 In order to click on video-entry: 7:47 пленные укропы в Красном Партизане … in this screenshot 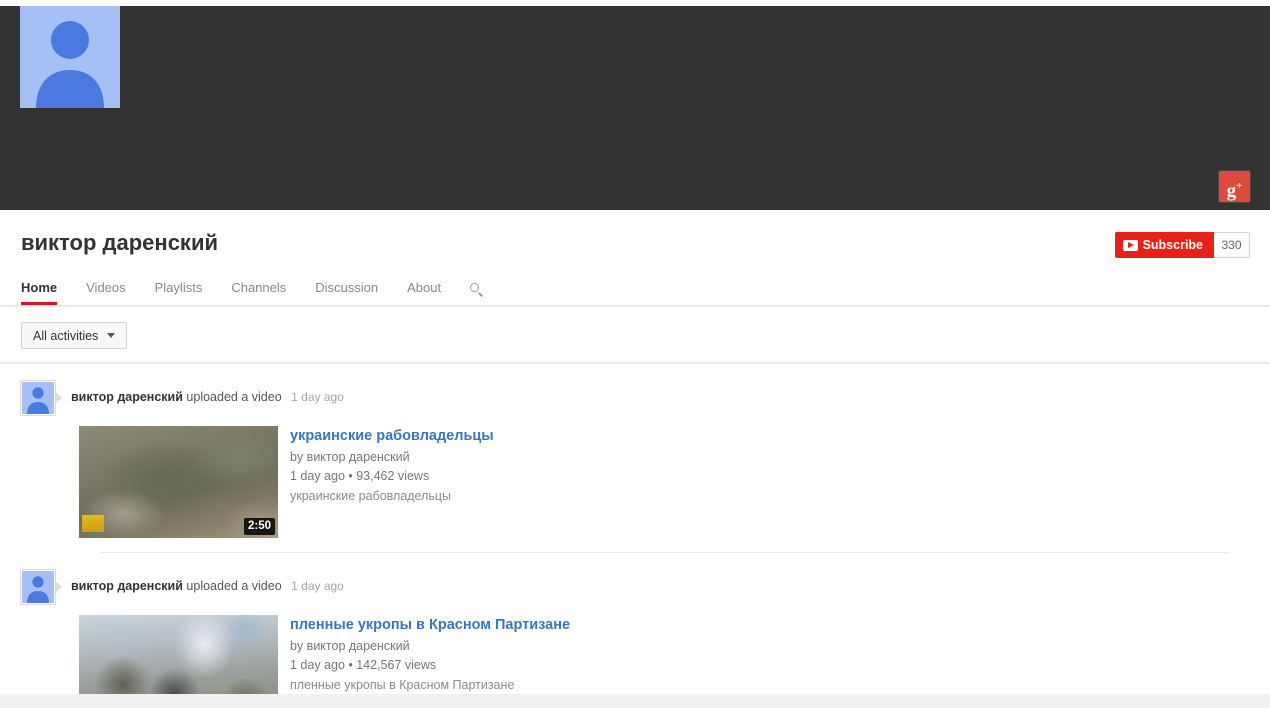, I will do `click(635, 654)`.